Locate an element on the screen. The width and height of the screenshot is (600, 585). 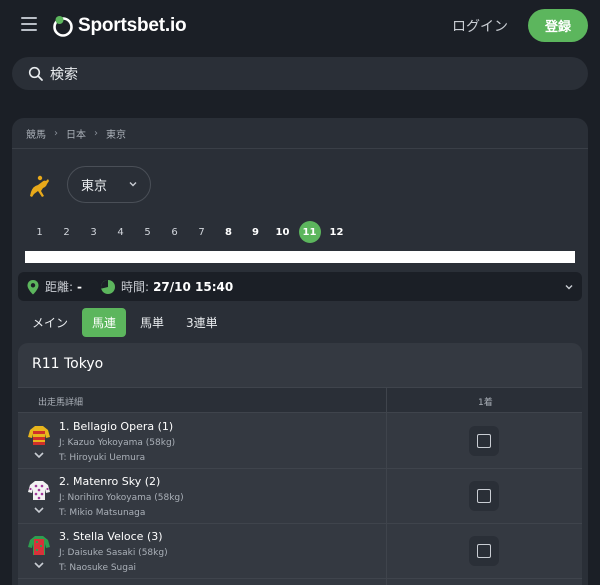
breadcrumb-item: 競馬 is located at coordinates (36, 133).